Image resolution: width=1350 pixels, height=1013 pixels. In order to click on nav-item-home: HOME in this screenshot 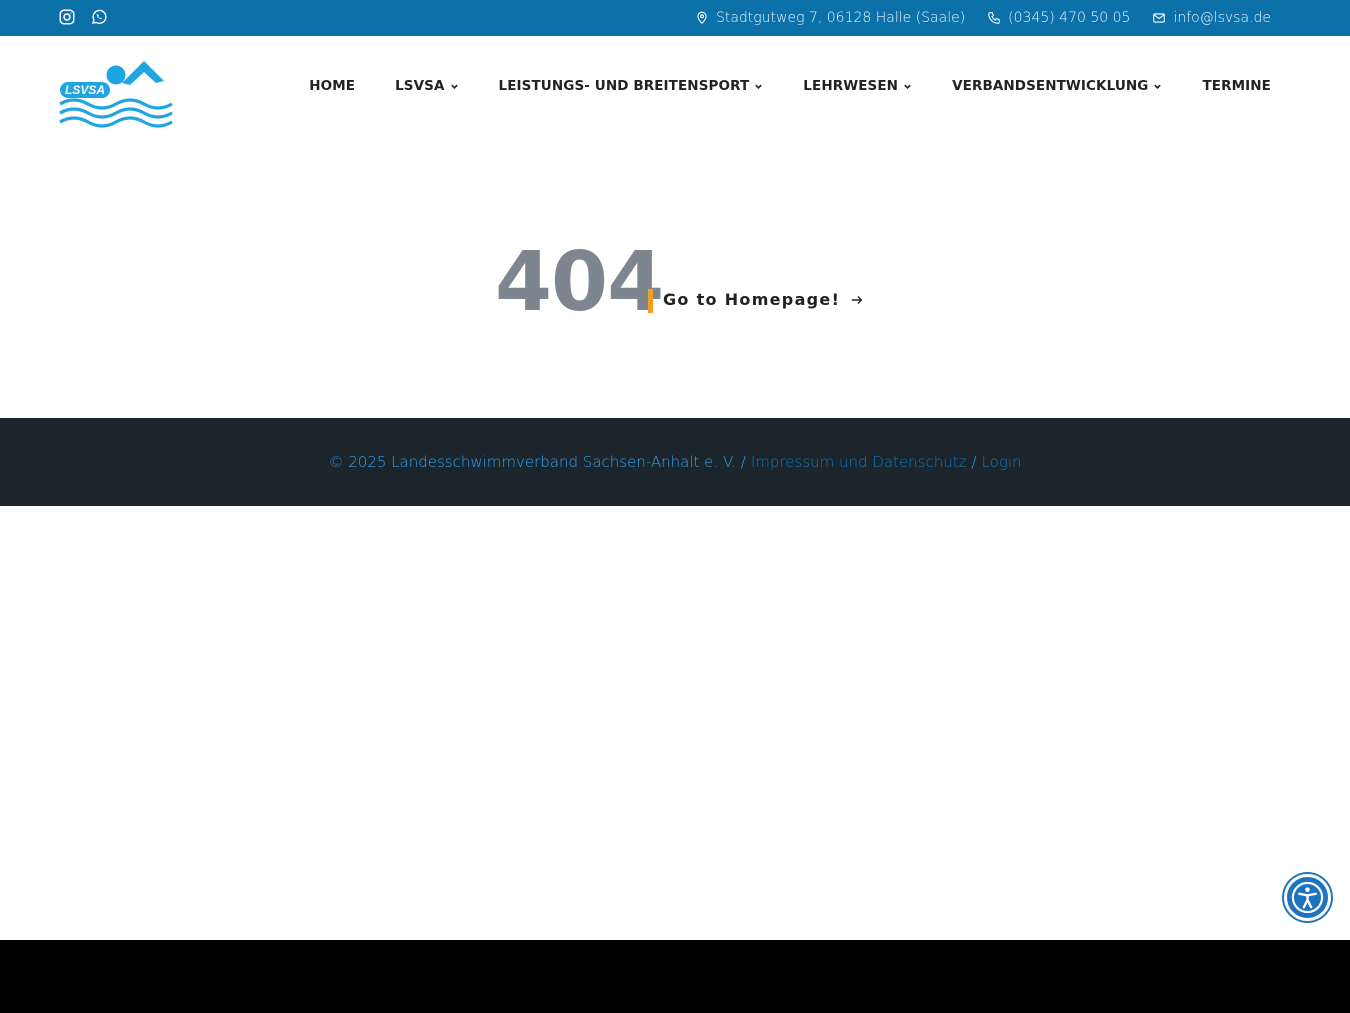, I will do `click(332, 86)`.